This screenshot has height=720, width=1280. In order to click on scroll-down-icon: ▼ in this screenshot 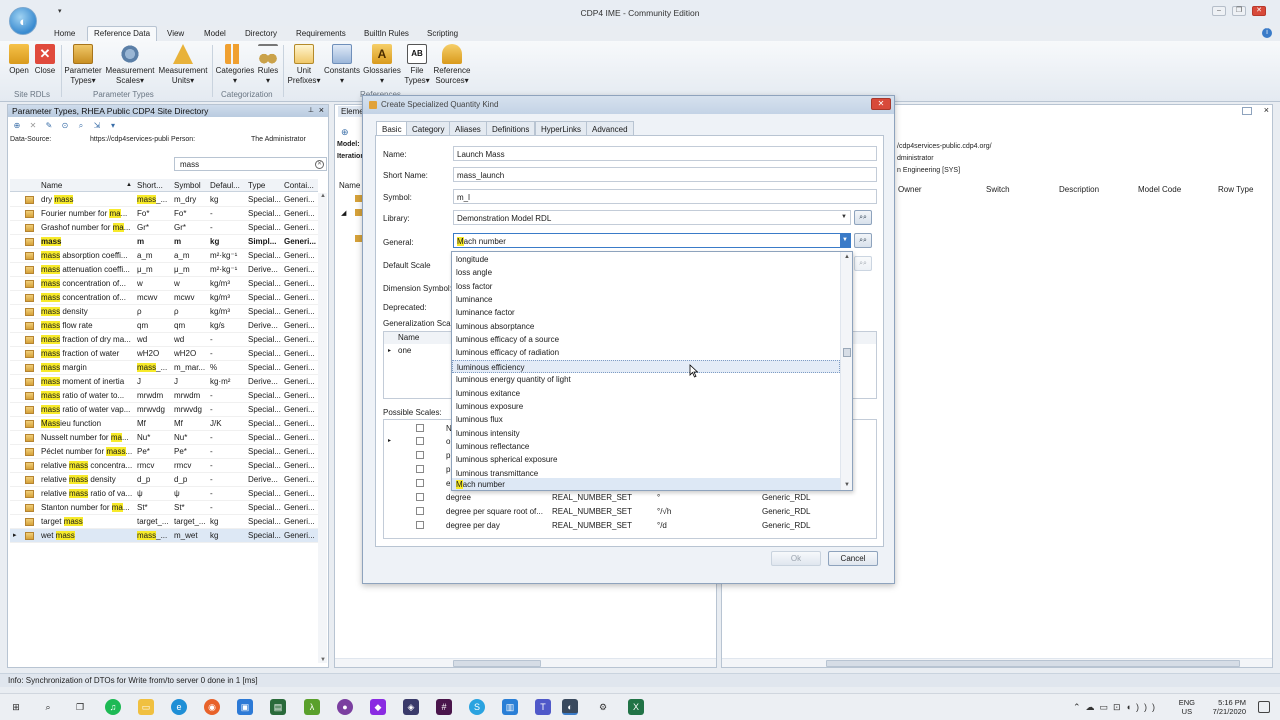, I will do `click(847, 485)`.